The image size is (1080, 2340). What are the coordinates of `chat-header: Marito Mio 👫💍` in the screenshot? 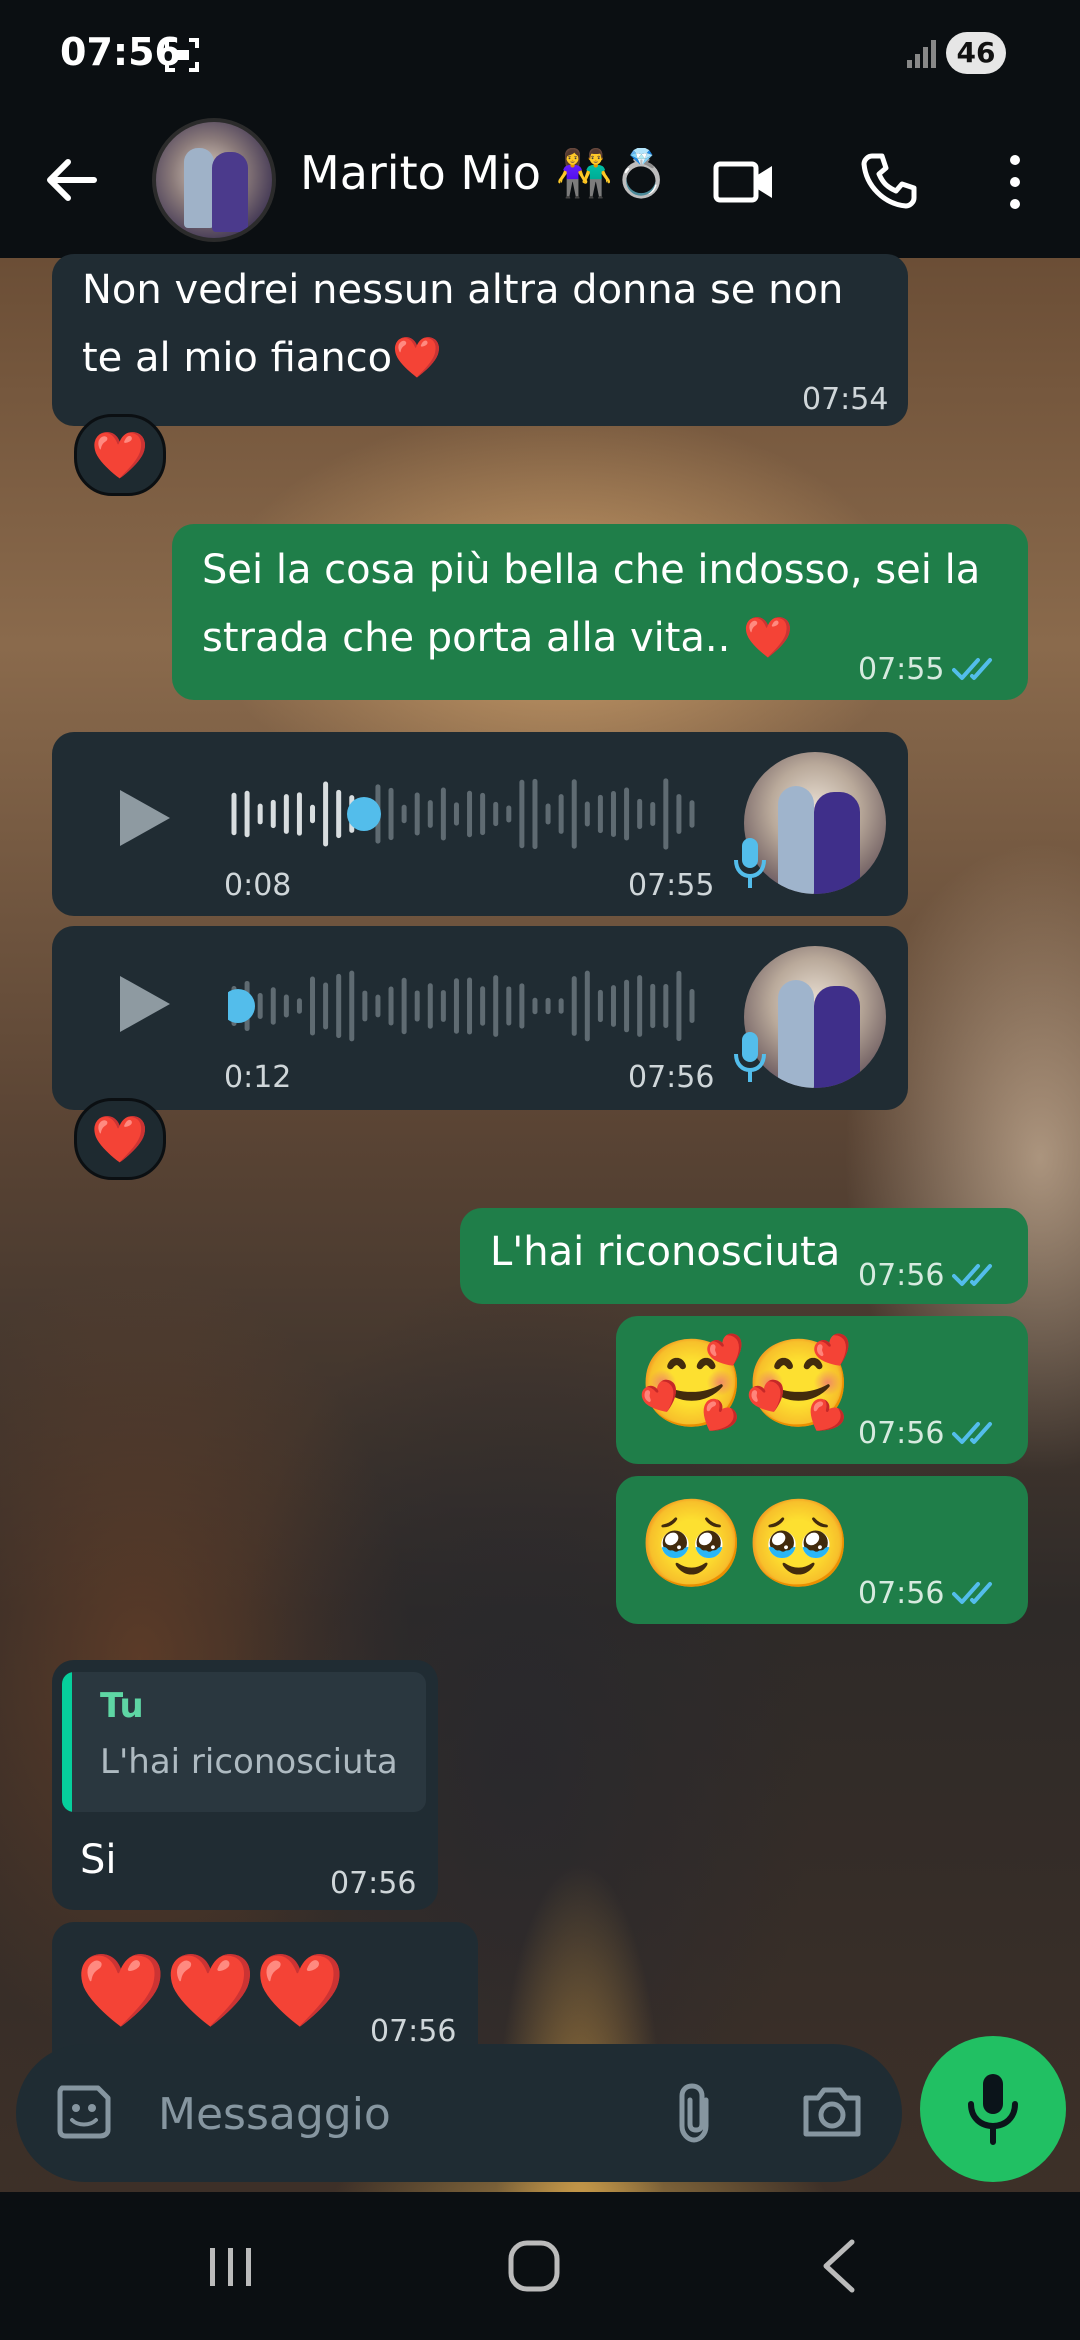 It's located at (540, 184).